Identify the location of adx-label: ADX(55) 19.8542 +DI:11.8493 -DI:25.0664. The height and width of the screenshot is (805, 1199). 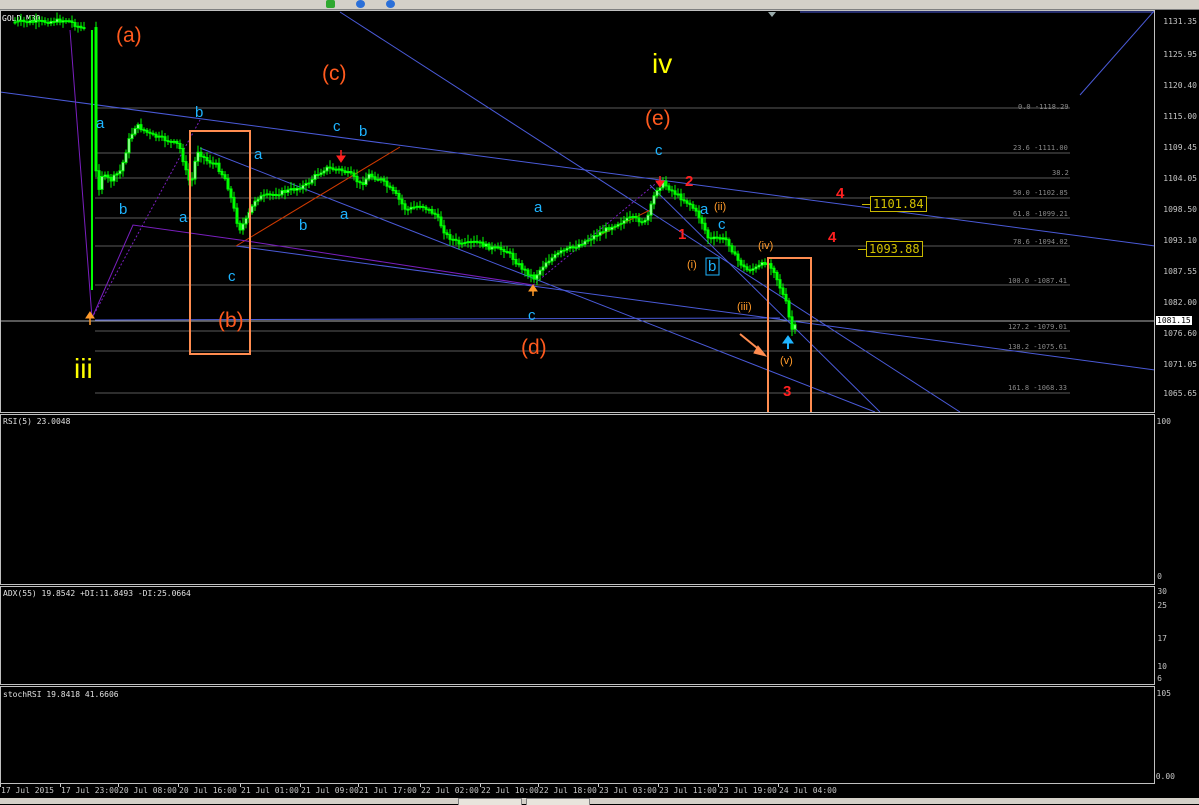
(97, 593).